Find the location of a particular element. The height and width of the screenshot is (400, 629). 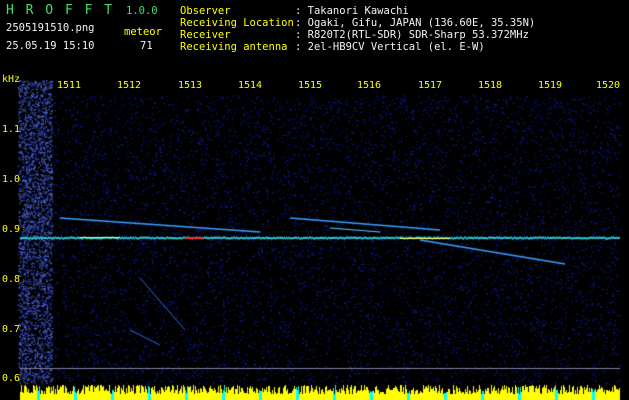

x-tick: 1512 is located at coordinates (129, 85).